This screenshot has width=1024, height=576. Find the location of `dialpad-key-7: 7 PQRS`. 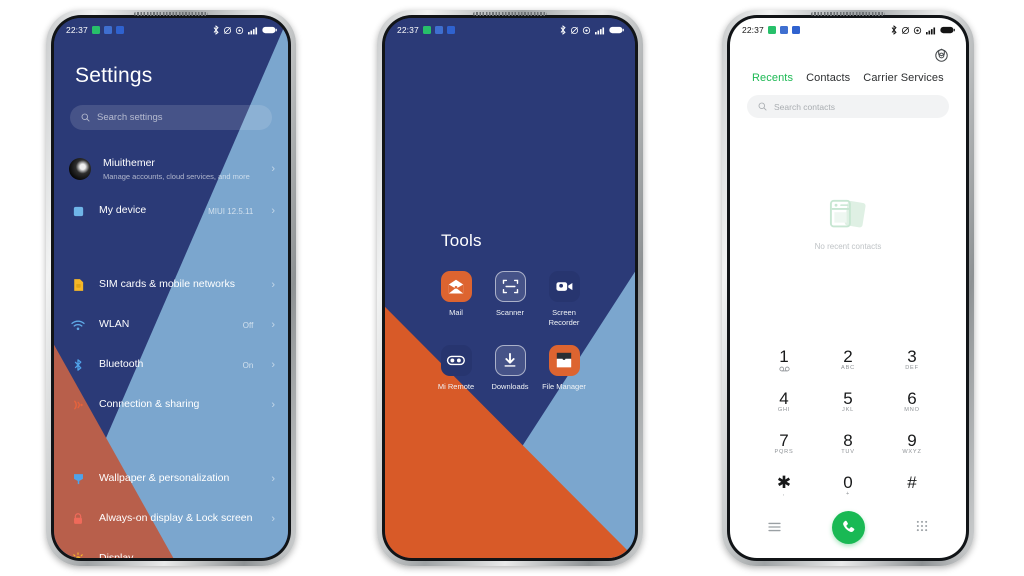

dialpad-key-7: 7 PQRS is located at coordinates (784, 444).